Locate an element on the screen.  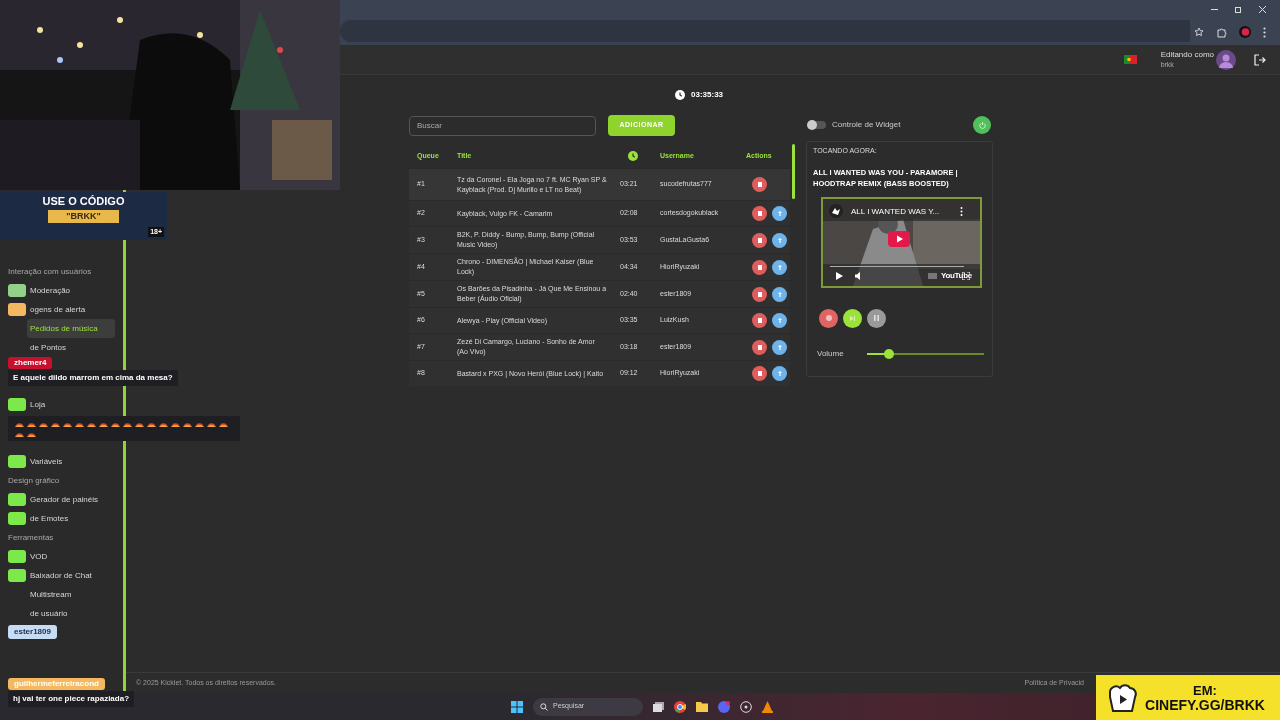
channel-icon is located at coordinates (836, 210).